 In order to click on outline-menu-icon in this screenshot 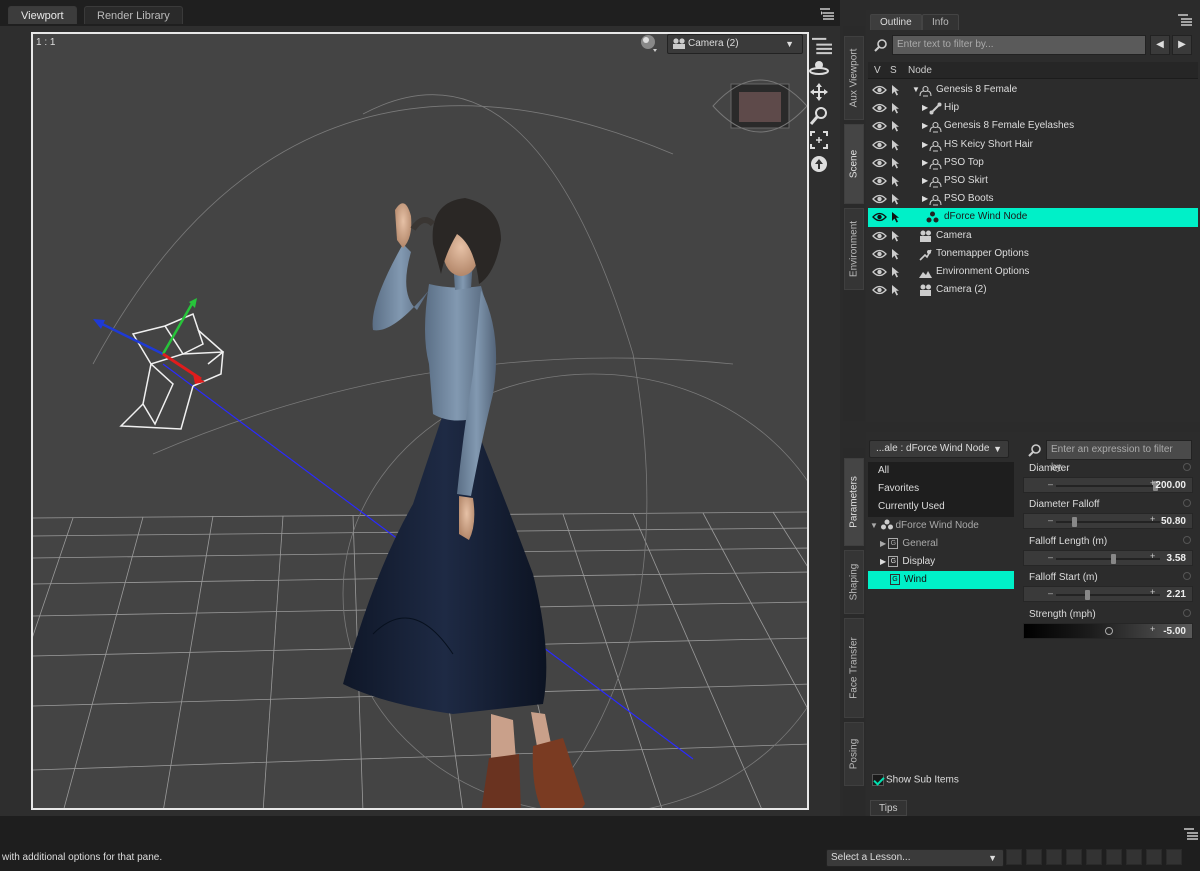, I will do `click(1185, 20)`.